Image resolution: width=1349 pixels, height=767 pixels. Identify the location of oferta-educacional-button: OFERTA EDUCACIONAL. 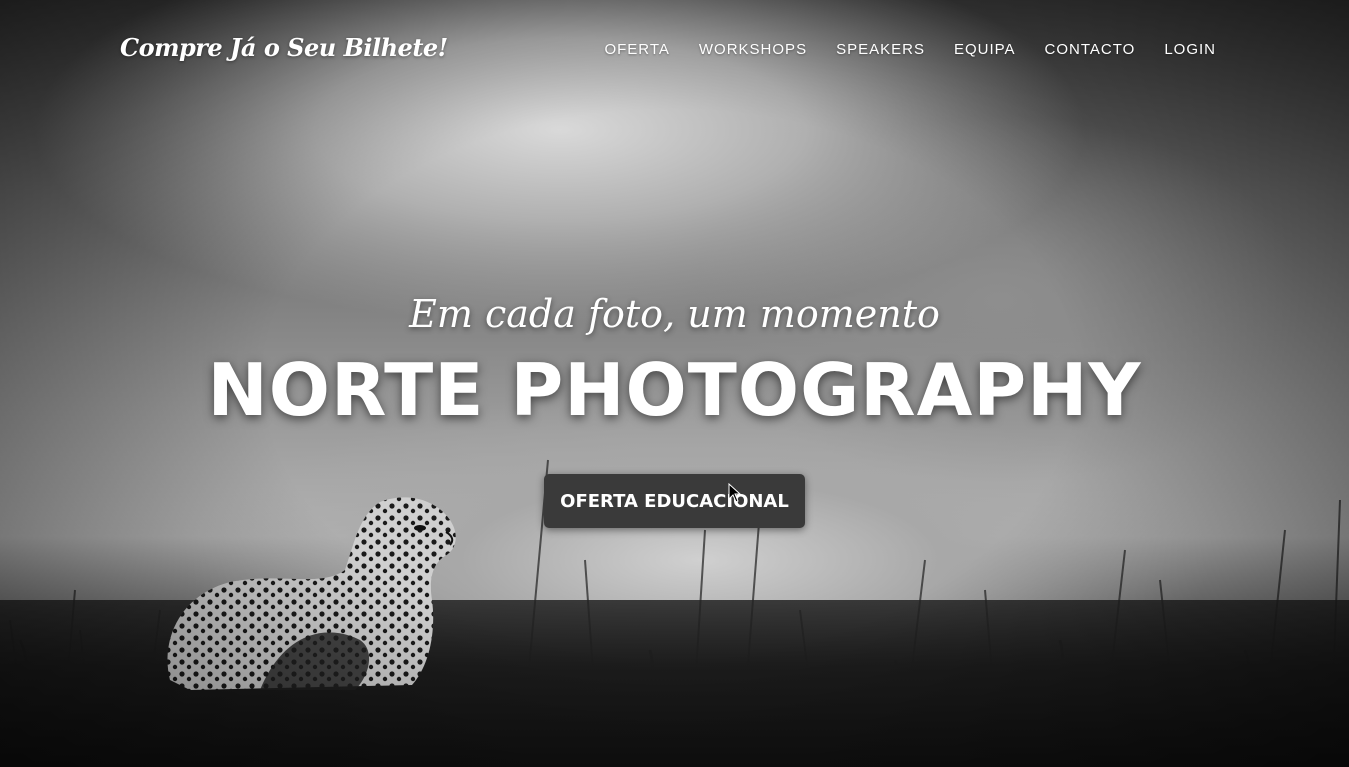
(674, 501).